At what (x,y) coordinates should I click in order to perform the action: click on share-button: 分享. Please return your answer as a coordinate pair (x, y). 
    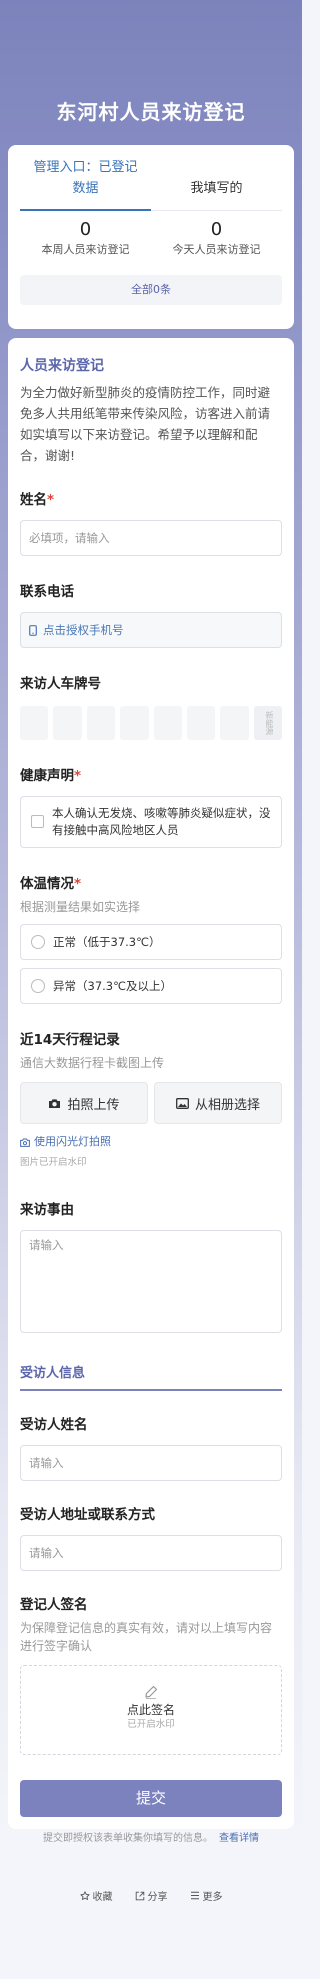
    Looking at the image, I should click on (151, 1895).